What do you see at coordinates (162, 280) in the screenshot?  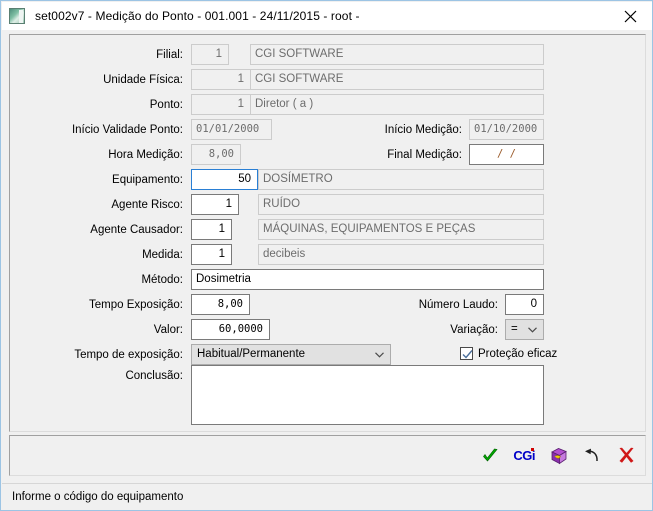 I see `label-metodo: Método:` at bounding box center [162, 280].